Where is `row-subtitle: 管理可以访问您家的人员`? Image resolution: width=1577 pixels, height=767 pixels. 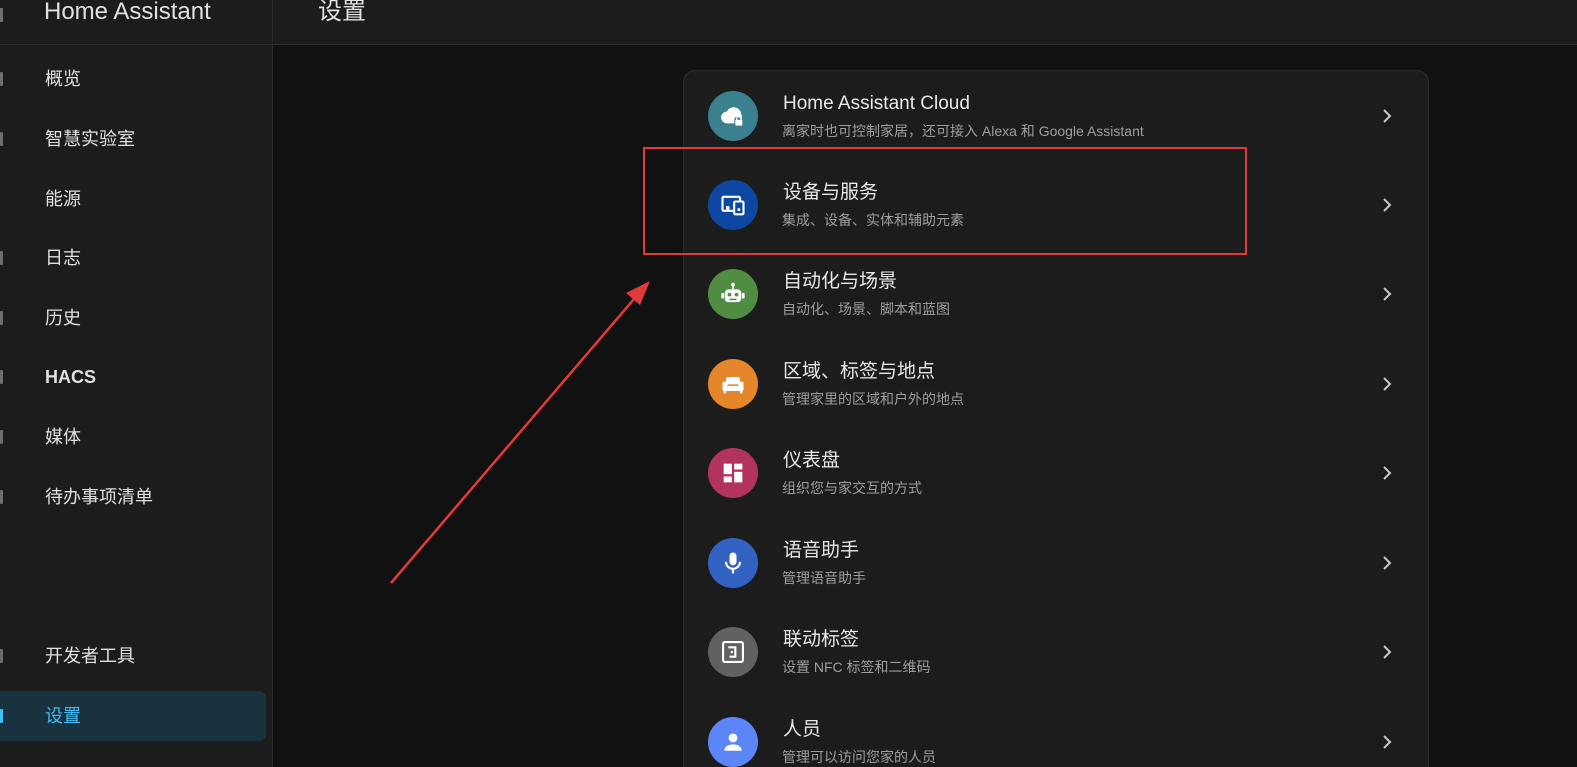 row-subtitle: 管理可以访问您家的人员 is located at coordinates (859, 757).